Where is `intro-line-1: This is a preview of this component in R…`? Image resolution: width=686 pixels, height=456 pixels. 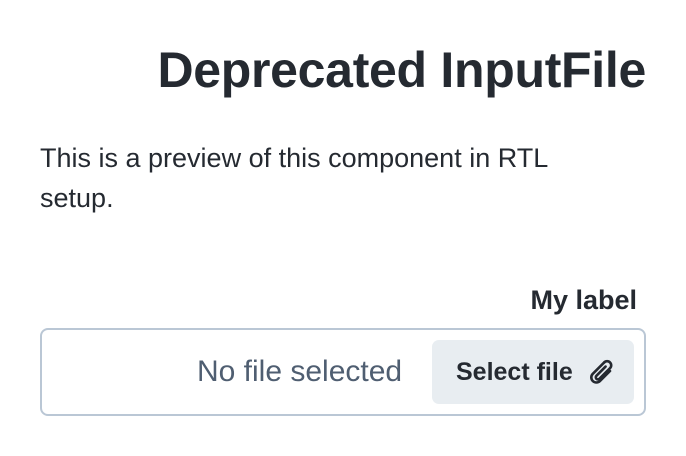
intro-line-1: This is a preview of this component in R… is located at coordinates (294, 158).